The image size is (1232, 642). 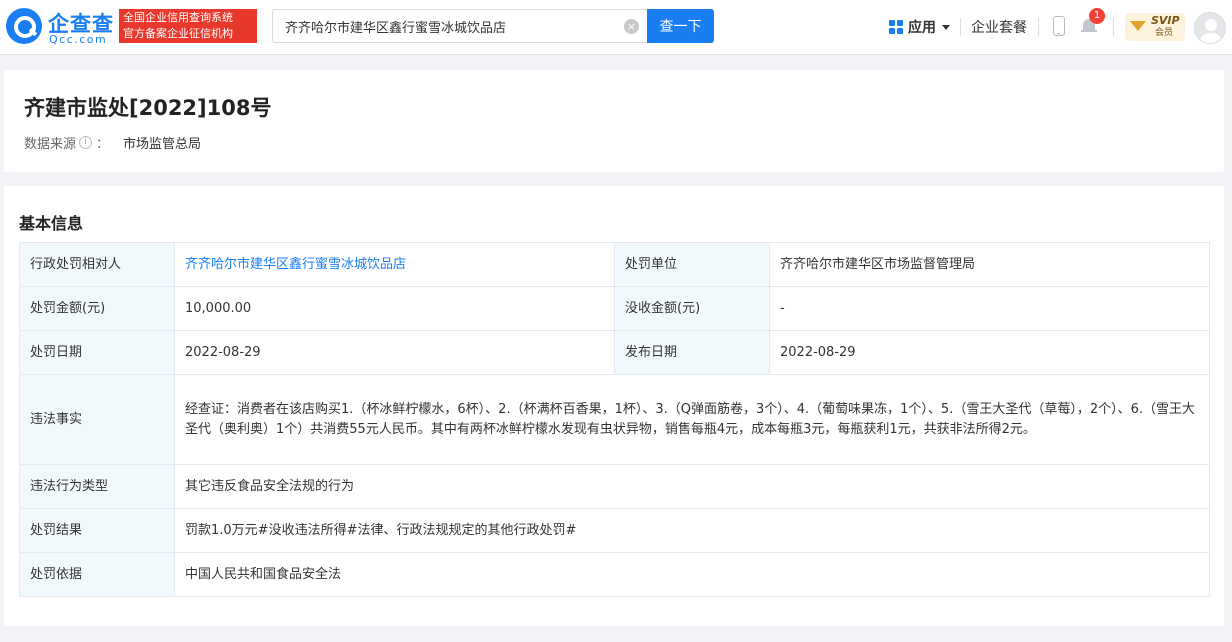 I want to click on grid-icon, so click(x=896, y=27).